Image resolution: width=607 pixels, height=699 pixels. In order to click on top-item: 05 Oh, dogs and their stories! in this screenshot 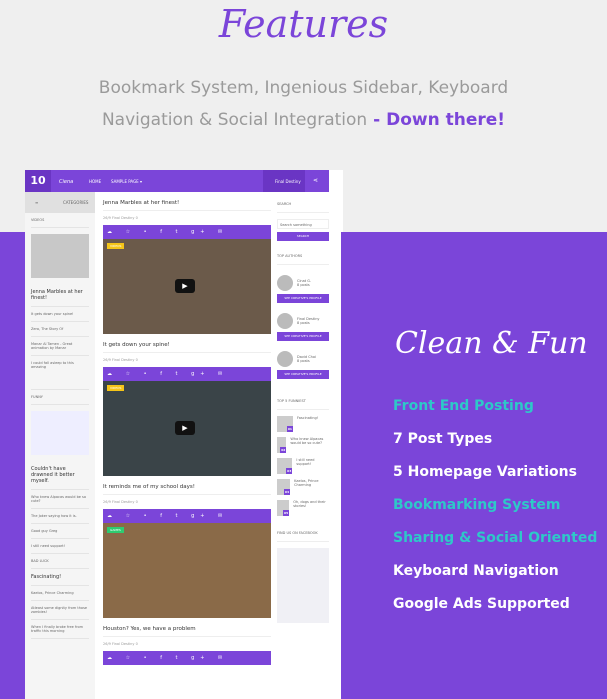, I will do `click(303, 508)`.